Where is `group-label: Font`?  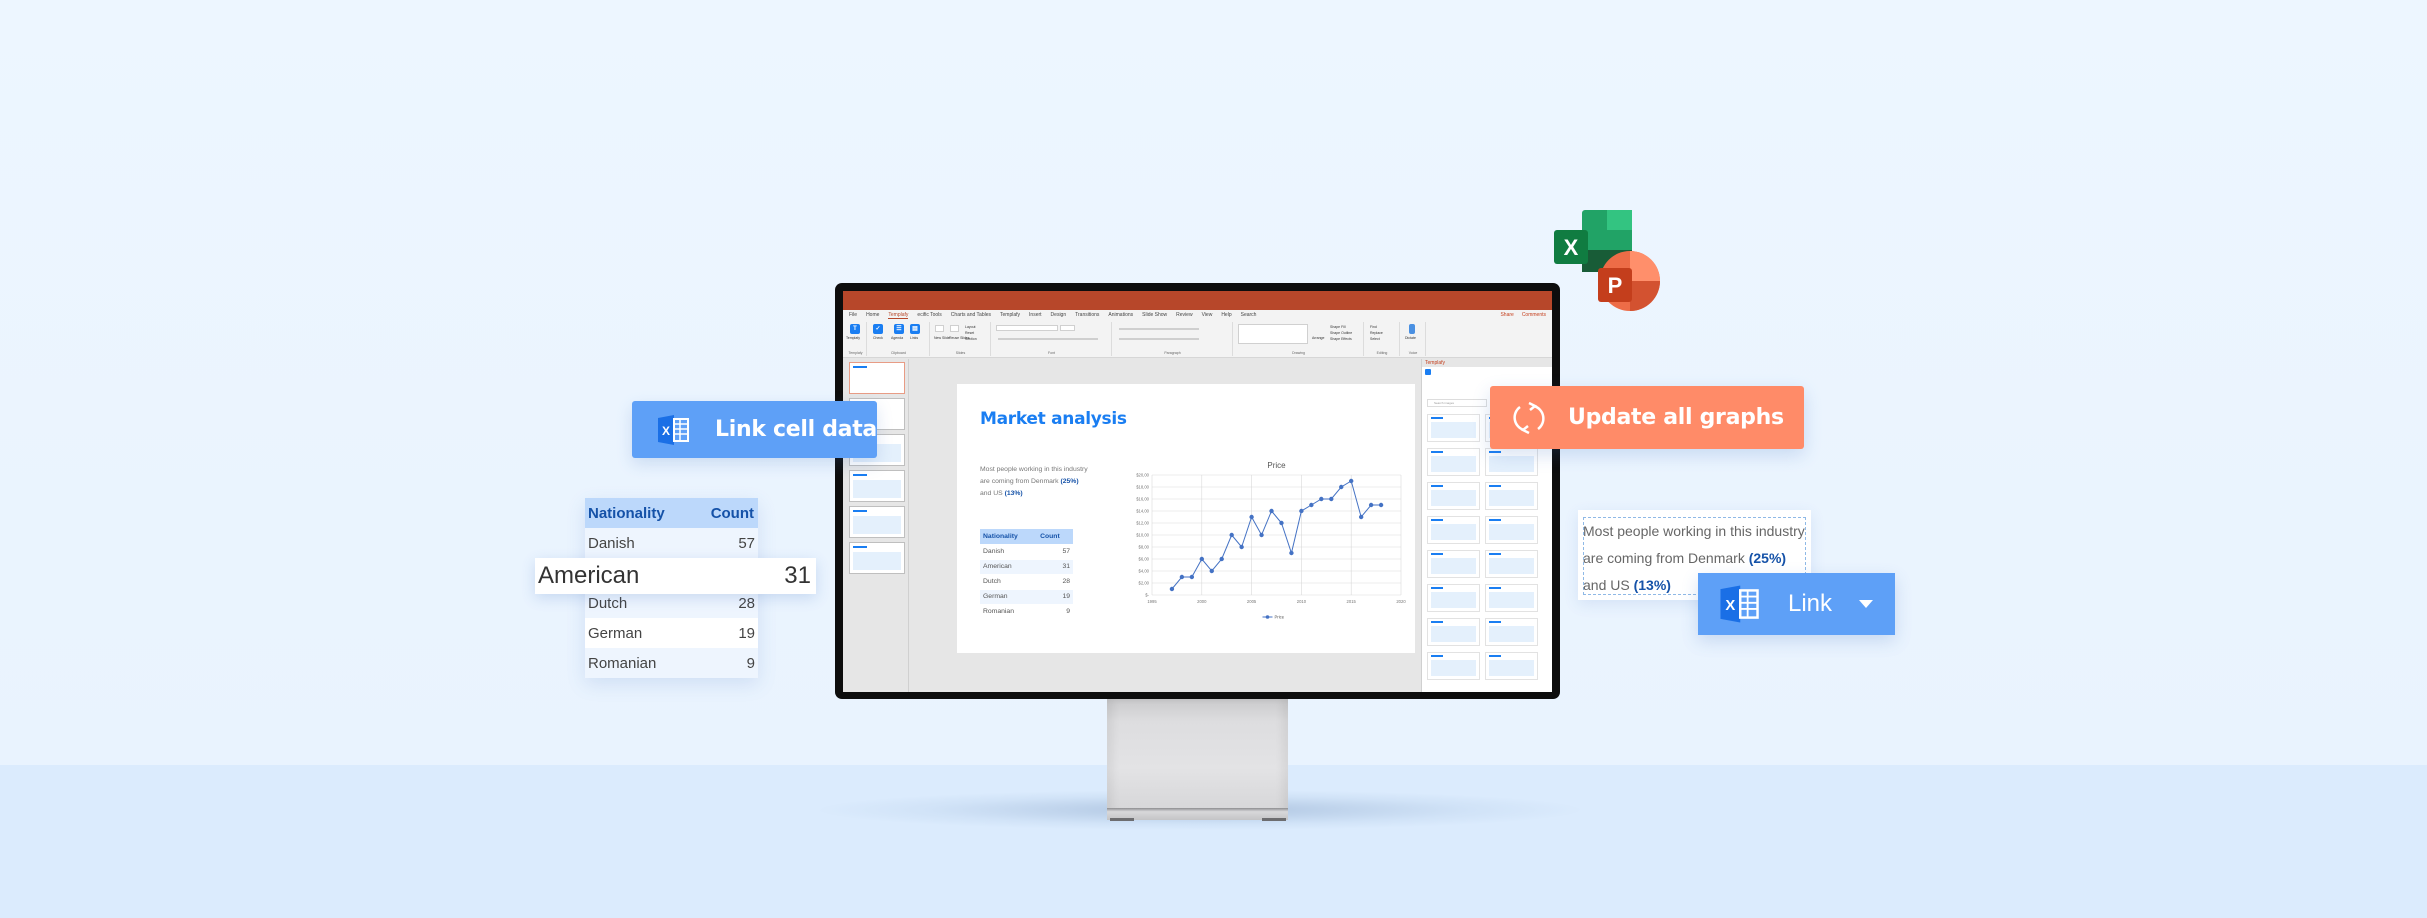
group-label: Font is located at coordinates (1051, 353).